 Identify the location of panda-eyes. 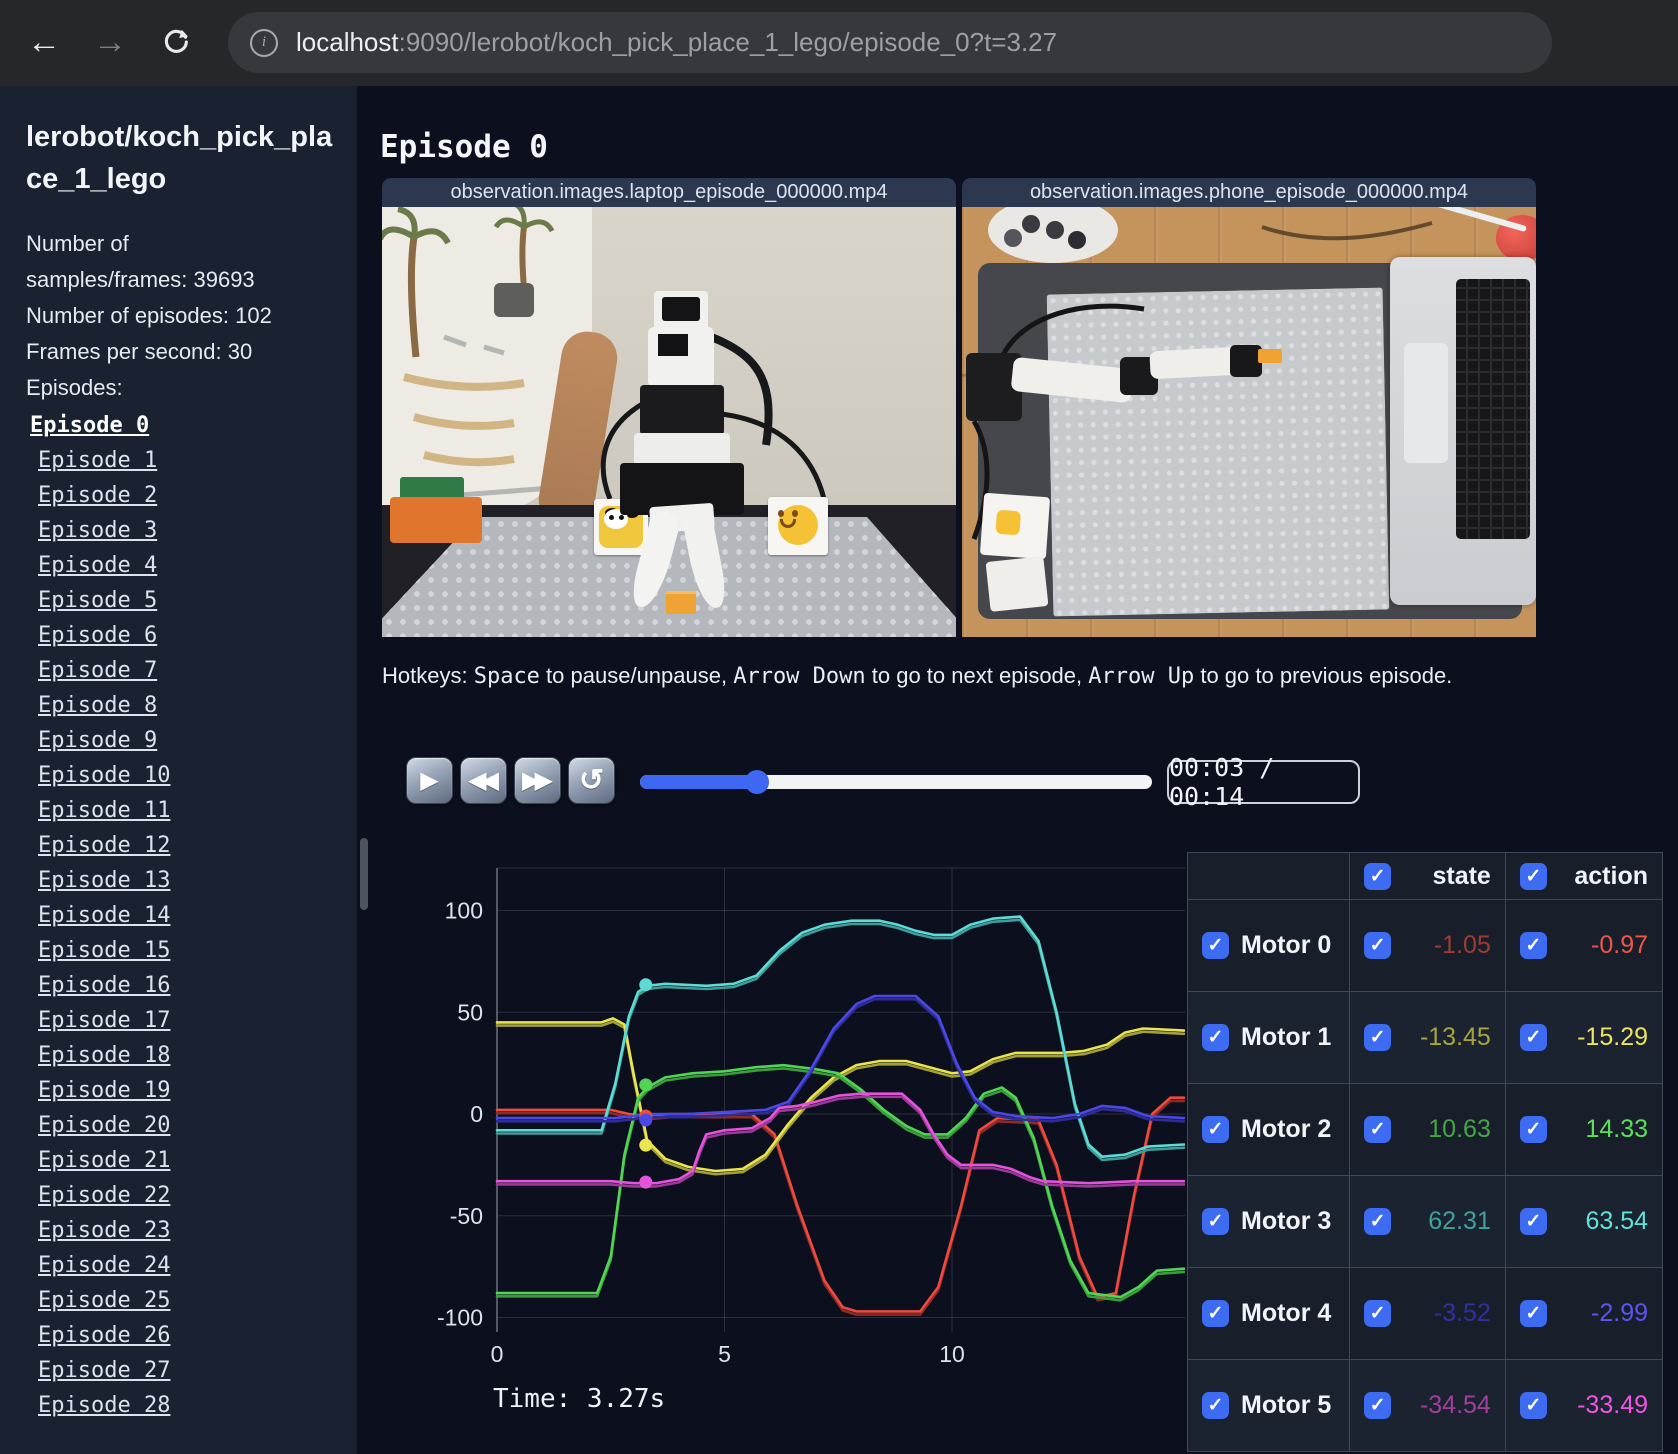
(611, 517).